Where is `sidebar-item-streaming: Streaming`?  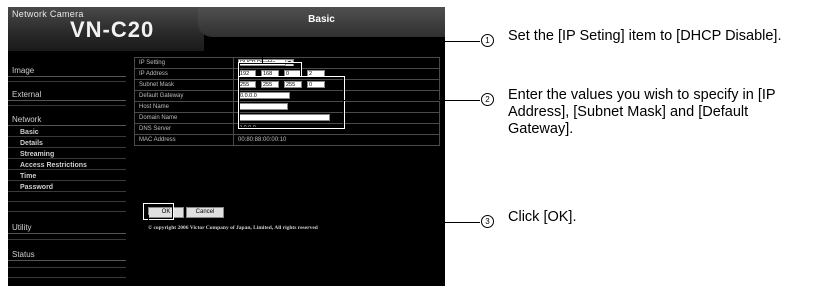 sidebar-item-streaming: Streaming is located at coordinates (67, 154).